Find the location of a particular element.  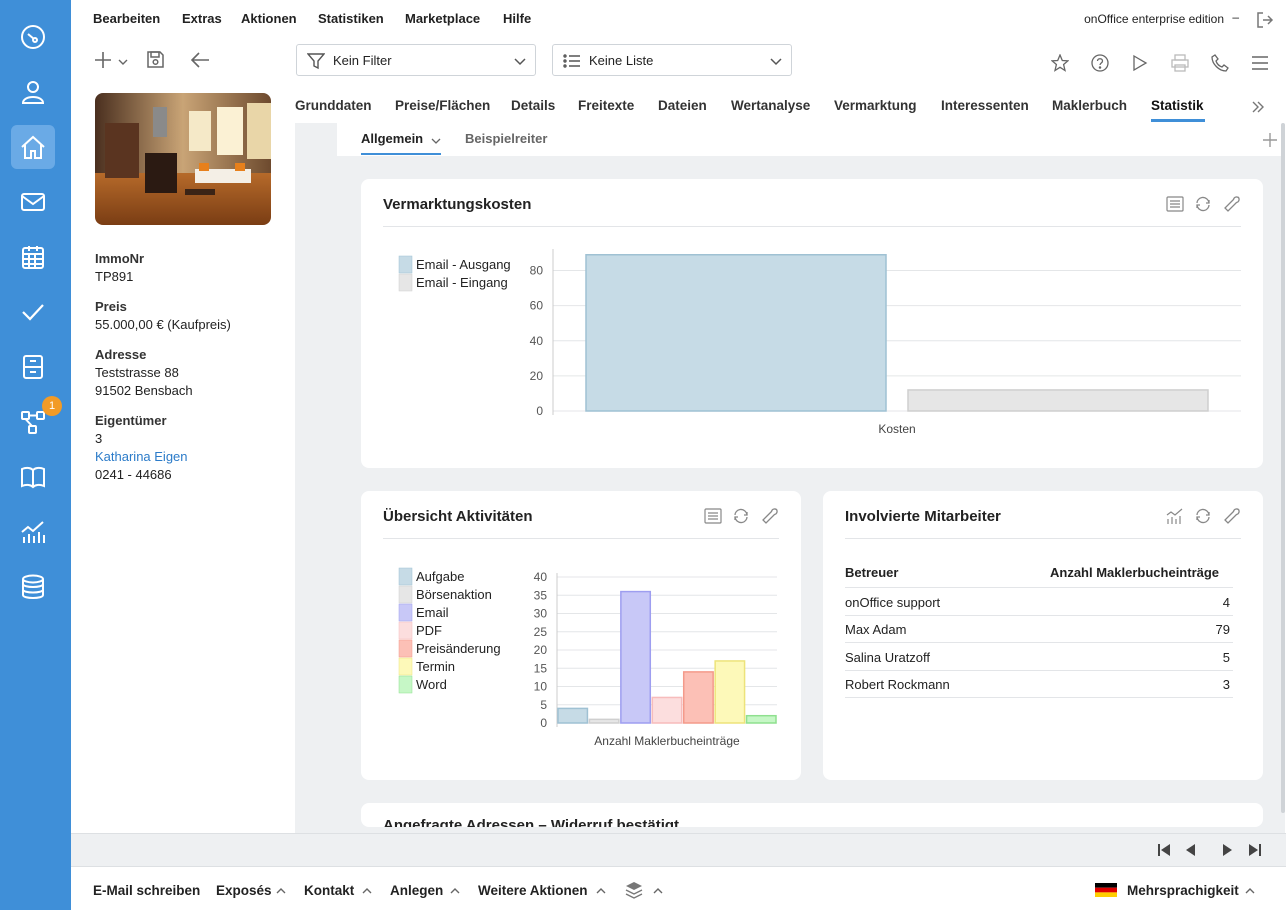

phone-icon is located at coordinates (1220, 63).